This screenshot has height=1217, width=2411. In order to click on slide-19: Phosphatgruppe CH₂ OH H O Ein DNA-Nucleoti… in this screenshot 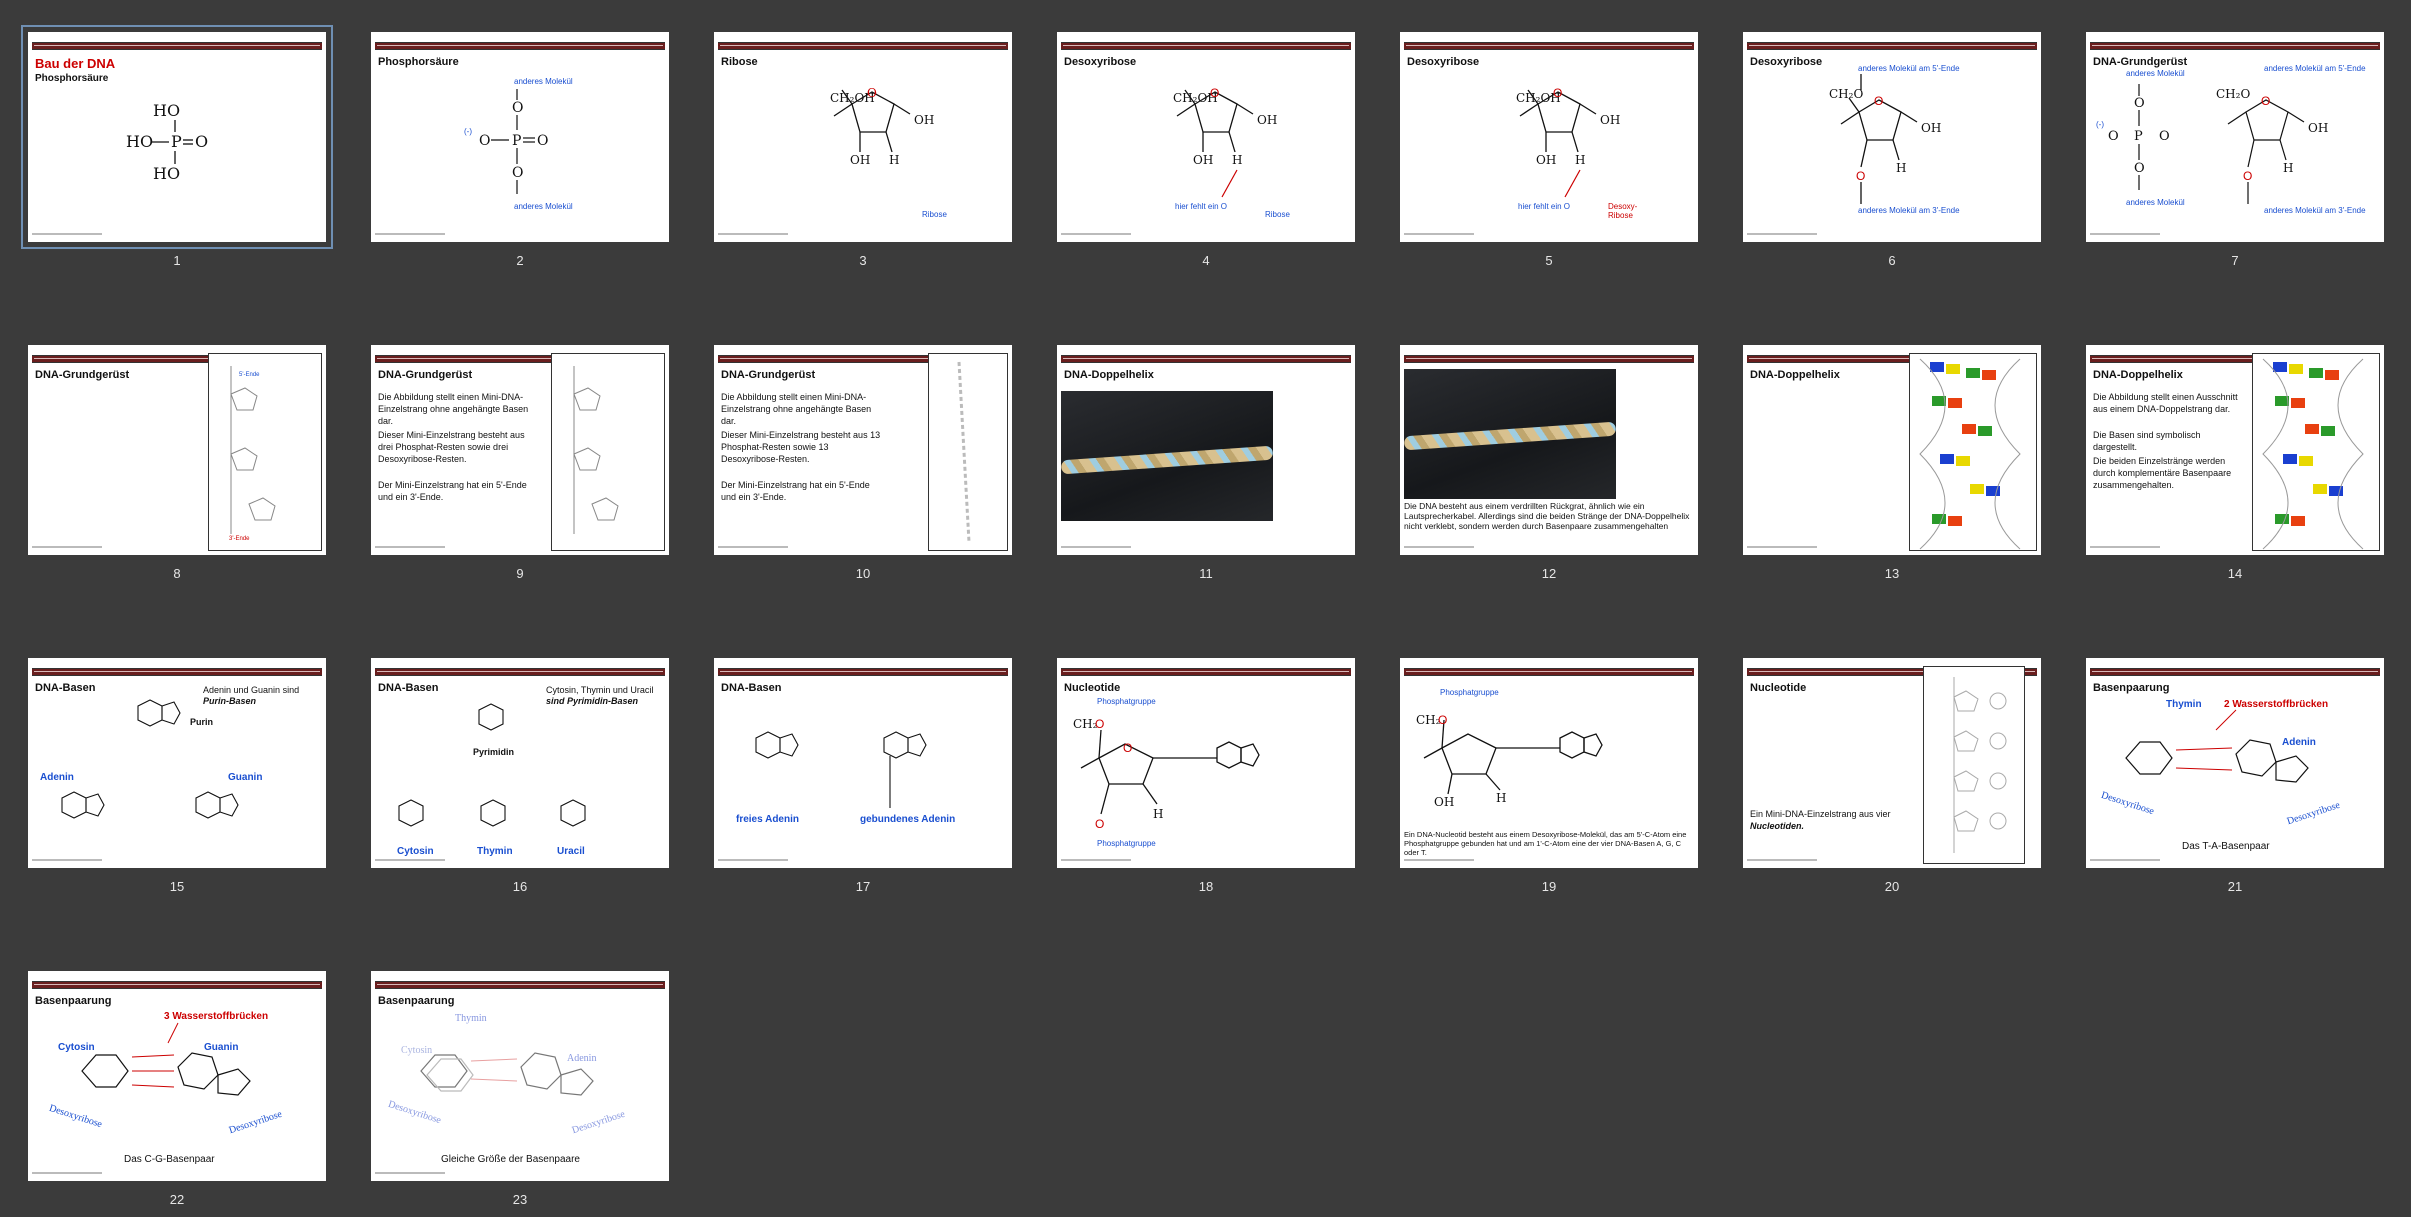, I will do `click(1549, 763)`.